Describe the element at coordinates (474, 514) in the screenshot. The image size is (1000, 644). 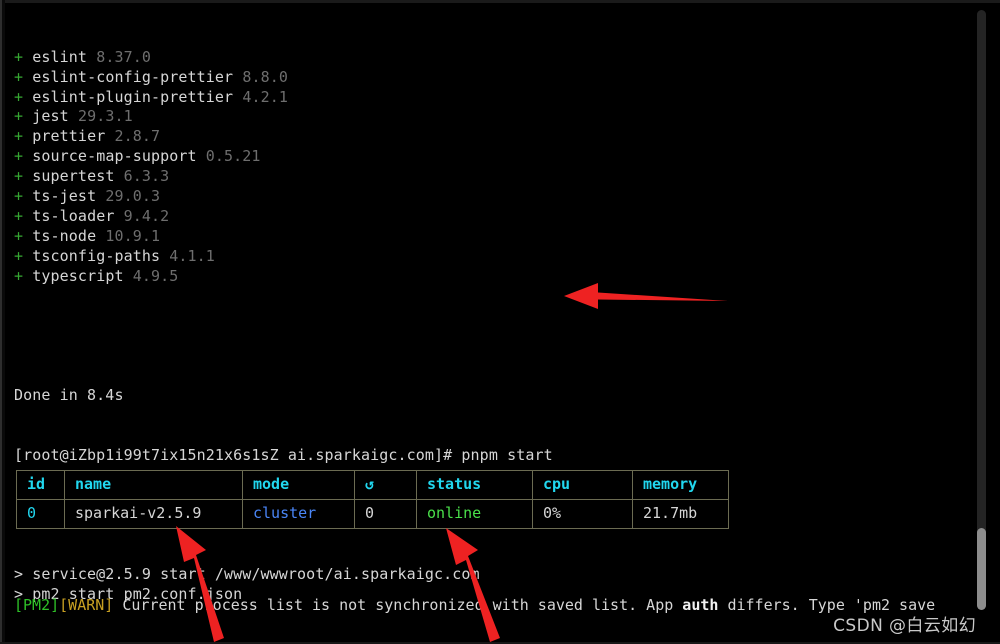
I see `status-badge: online` at that location.